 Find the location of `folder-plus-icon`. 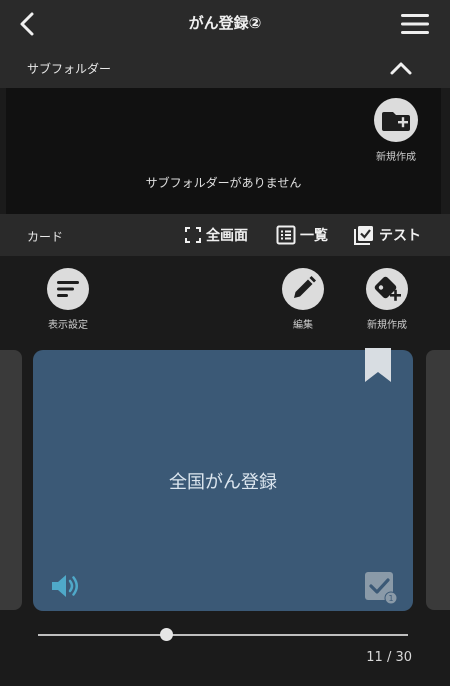

folder-plus-icon is located at coordinates (396, 121).